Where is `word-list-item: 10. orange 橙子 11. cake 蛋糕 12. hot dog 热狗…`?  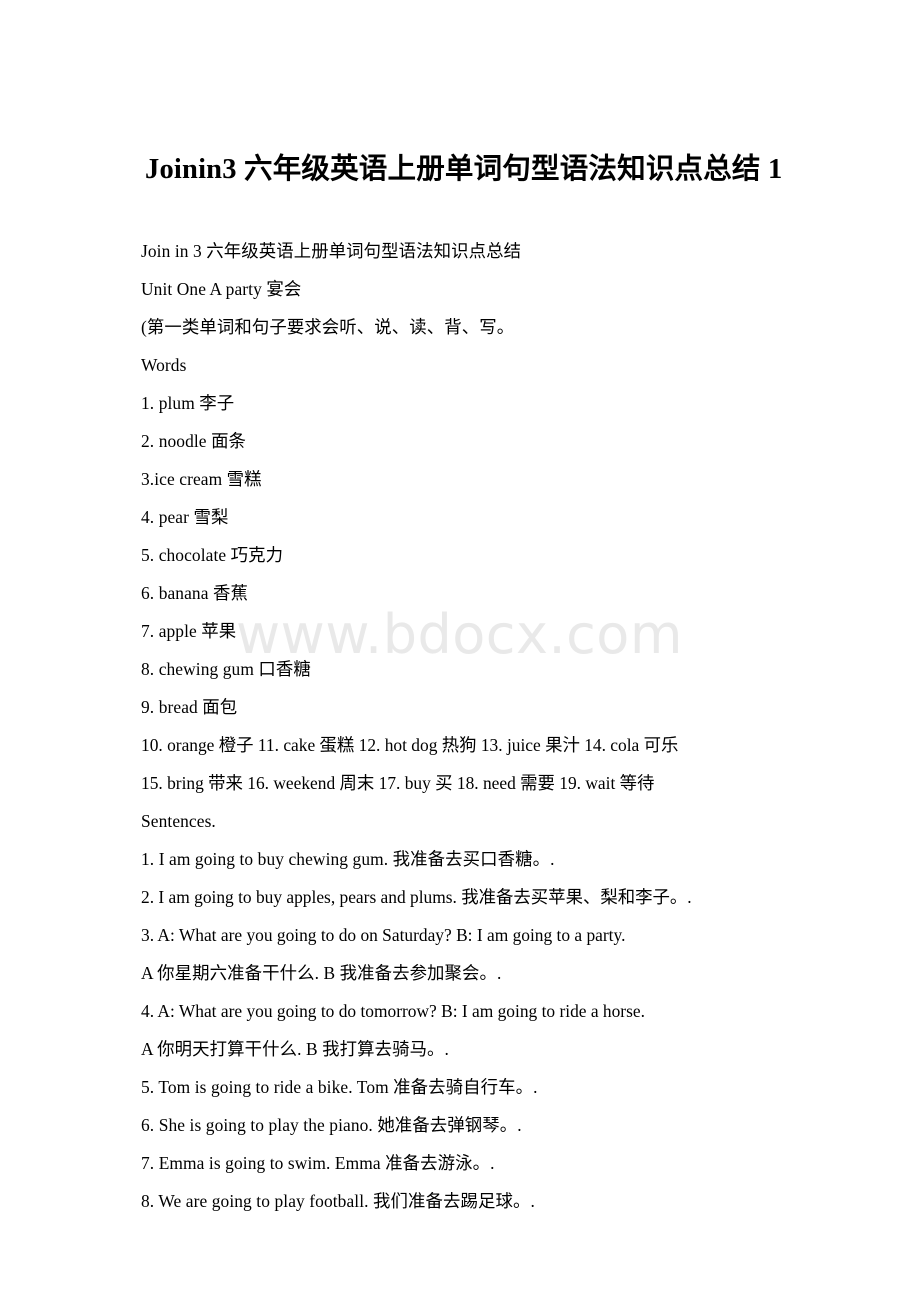
word-list-item: 10. orange 橙子 11. cake 蛋糕 12. hot dog 热狗… is located at coordinates (410, 745).